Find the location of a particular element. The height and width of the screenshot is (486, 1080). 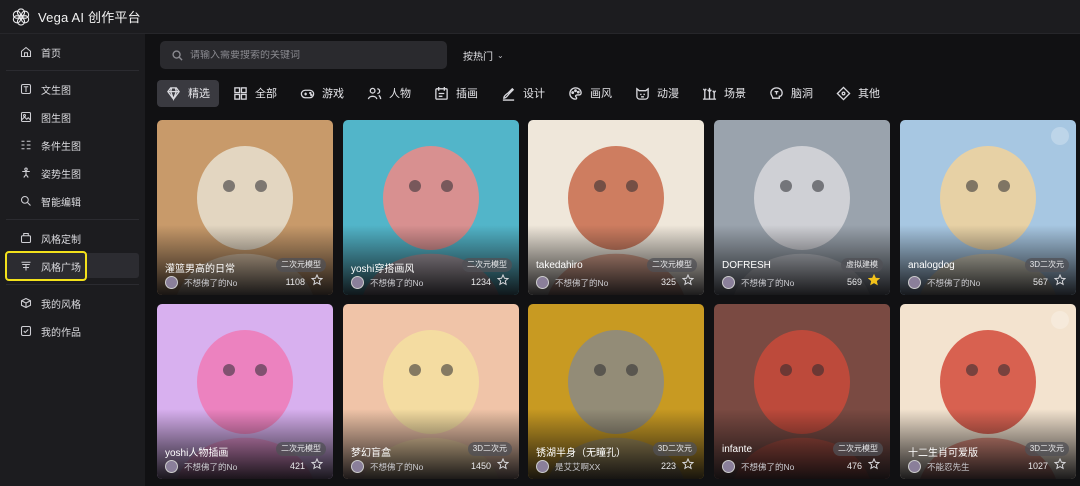

search-bar is located at coordinates (303, 55).